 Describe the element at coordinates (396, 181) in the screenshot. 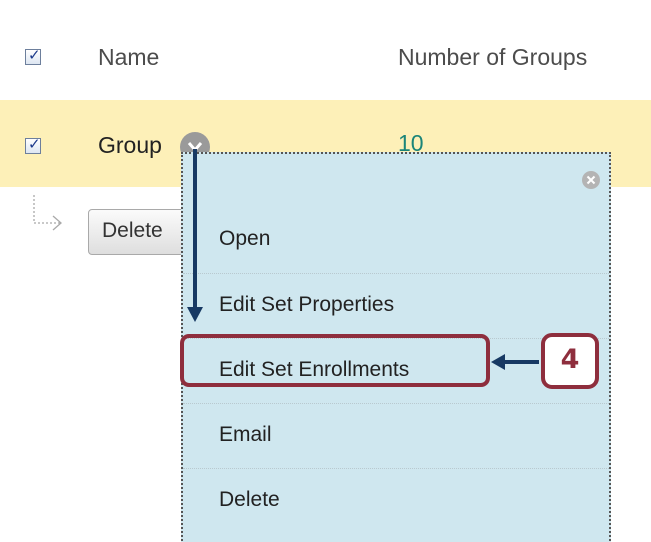

I see `context-menu-header` at that location.